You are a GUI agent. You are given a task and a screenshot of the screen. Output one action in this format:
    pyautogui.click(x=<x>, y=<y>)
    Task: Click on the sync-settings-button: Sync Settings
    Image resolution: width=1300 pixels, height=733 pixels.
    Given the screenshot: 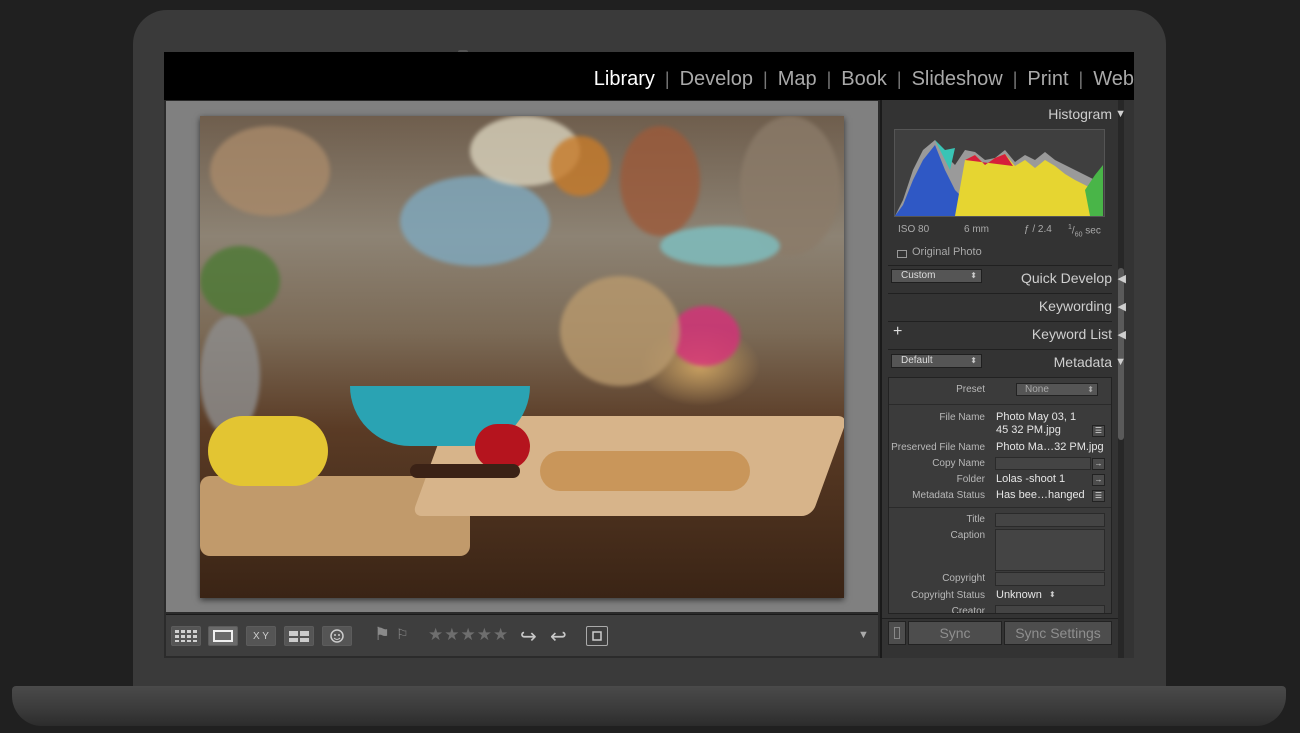 What is the action you would take?
    pyautogui.click(x=1058, y=633)
    